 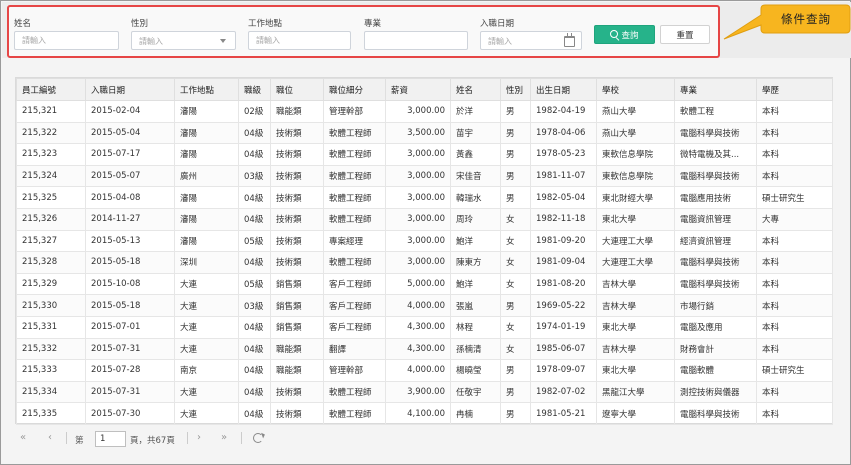 What do you see at coordinates (130, 89) in the screenshot?
I see `col-header: 入職日期` at bounding box center [130, 89].